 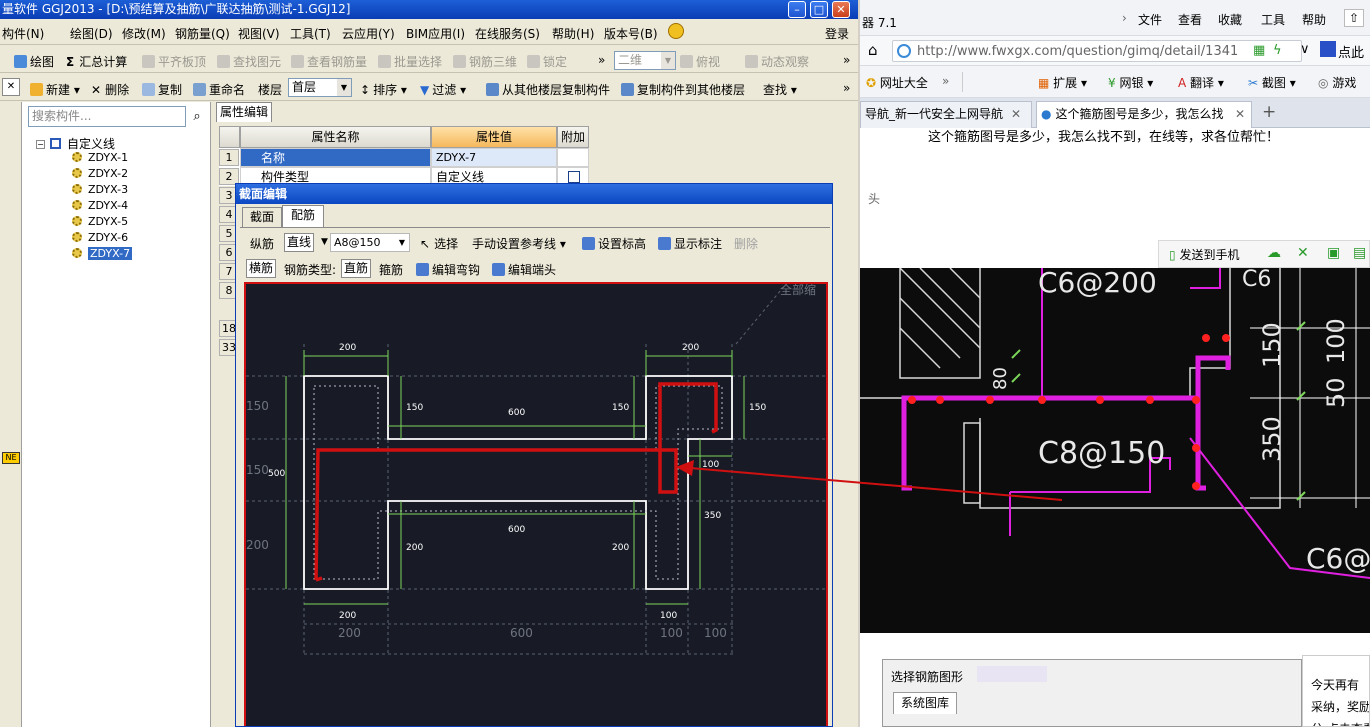 I want to click on tab-property-edit: 属性编辑, so click(x=244, y=112).